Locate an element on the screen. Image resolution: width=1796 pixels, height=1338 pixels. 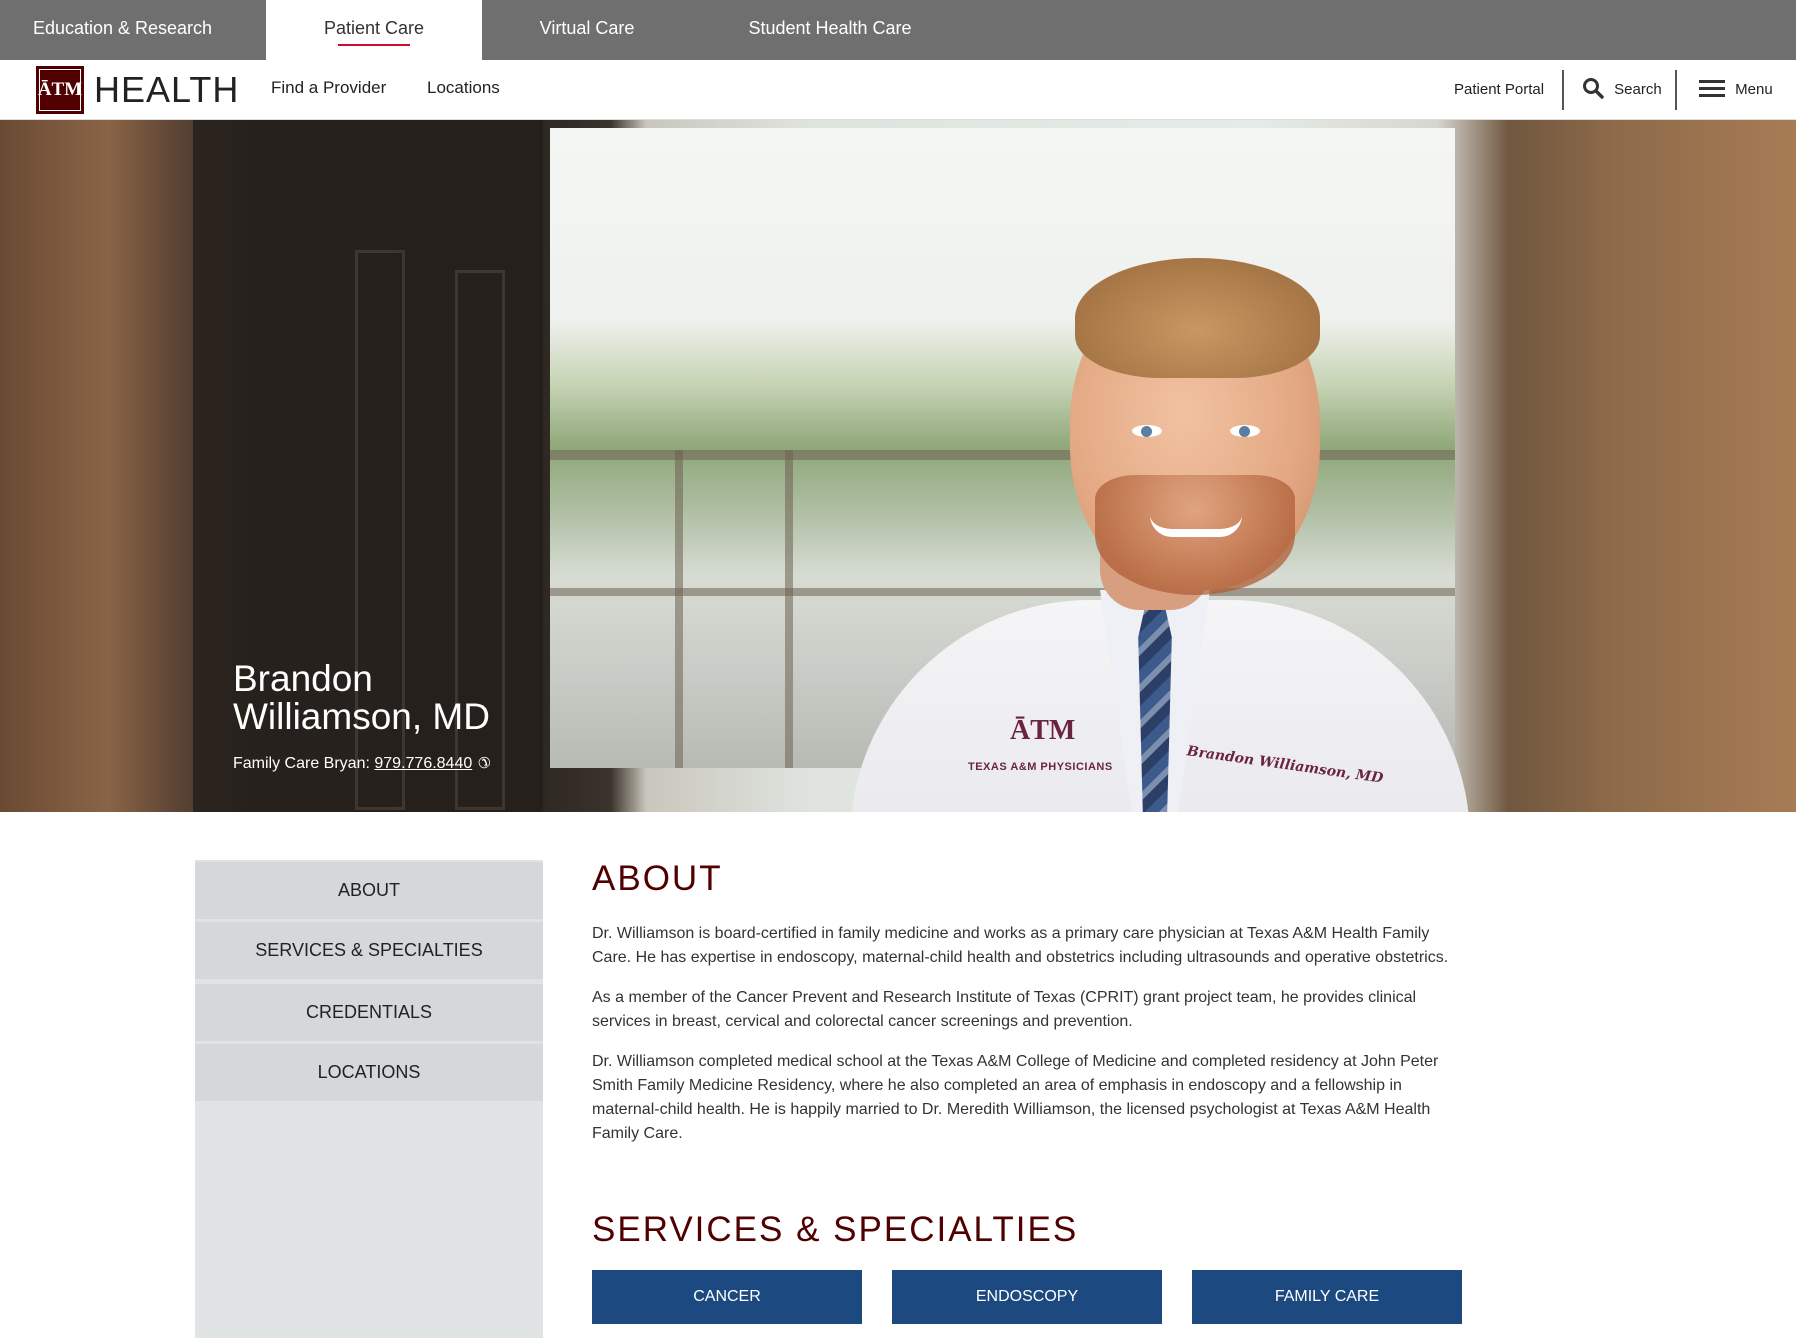
patient-portal-link: Patient Portal is located at coordinates (1499, 90).